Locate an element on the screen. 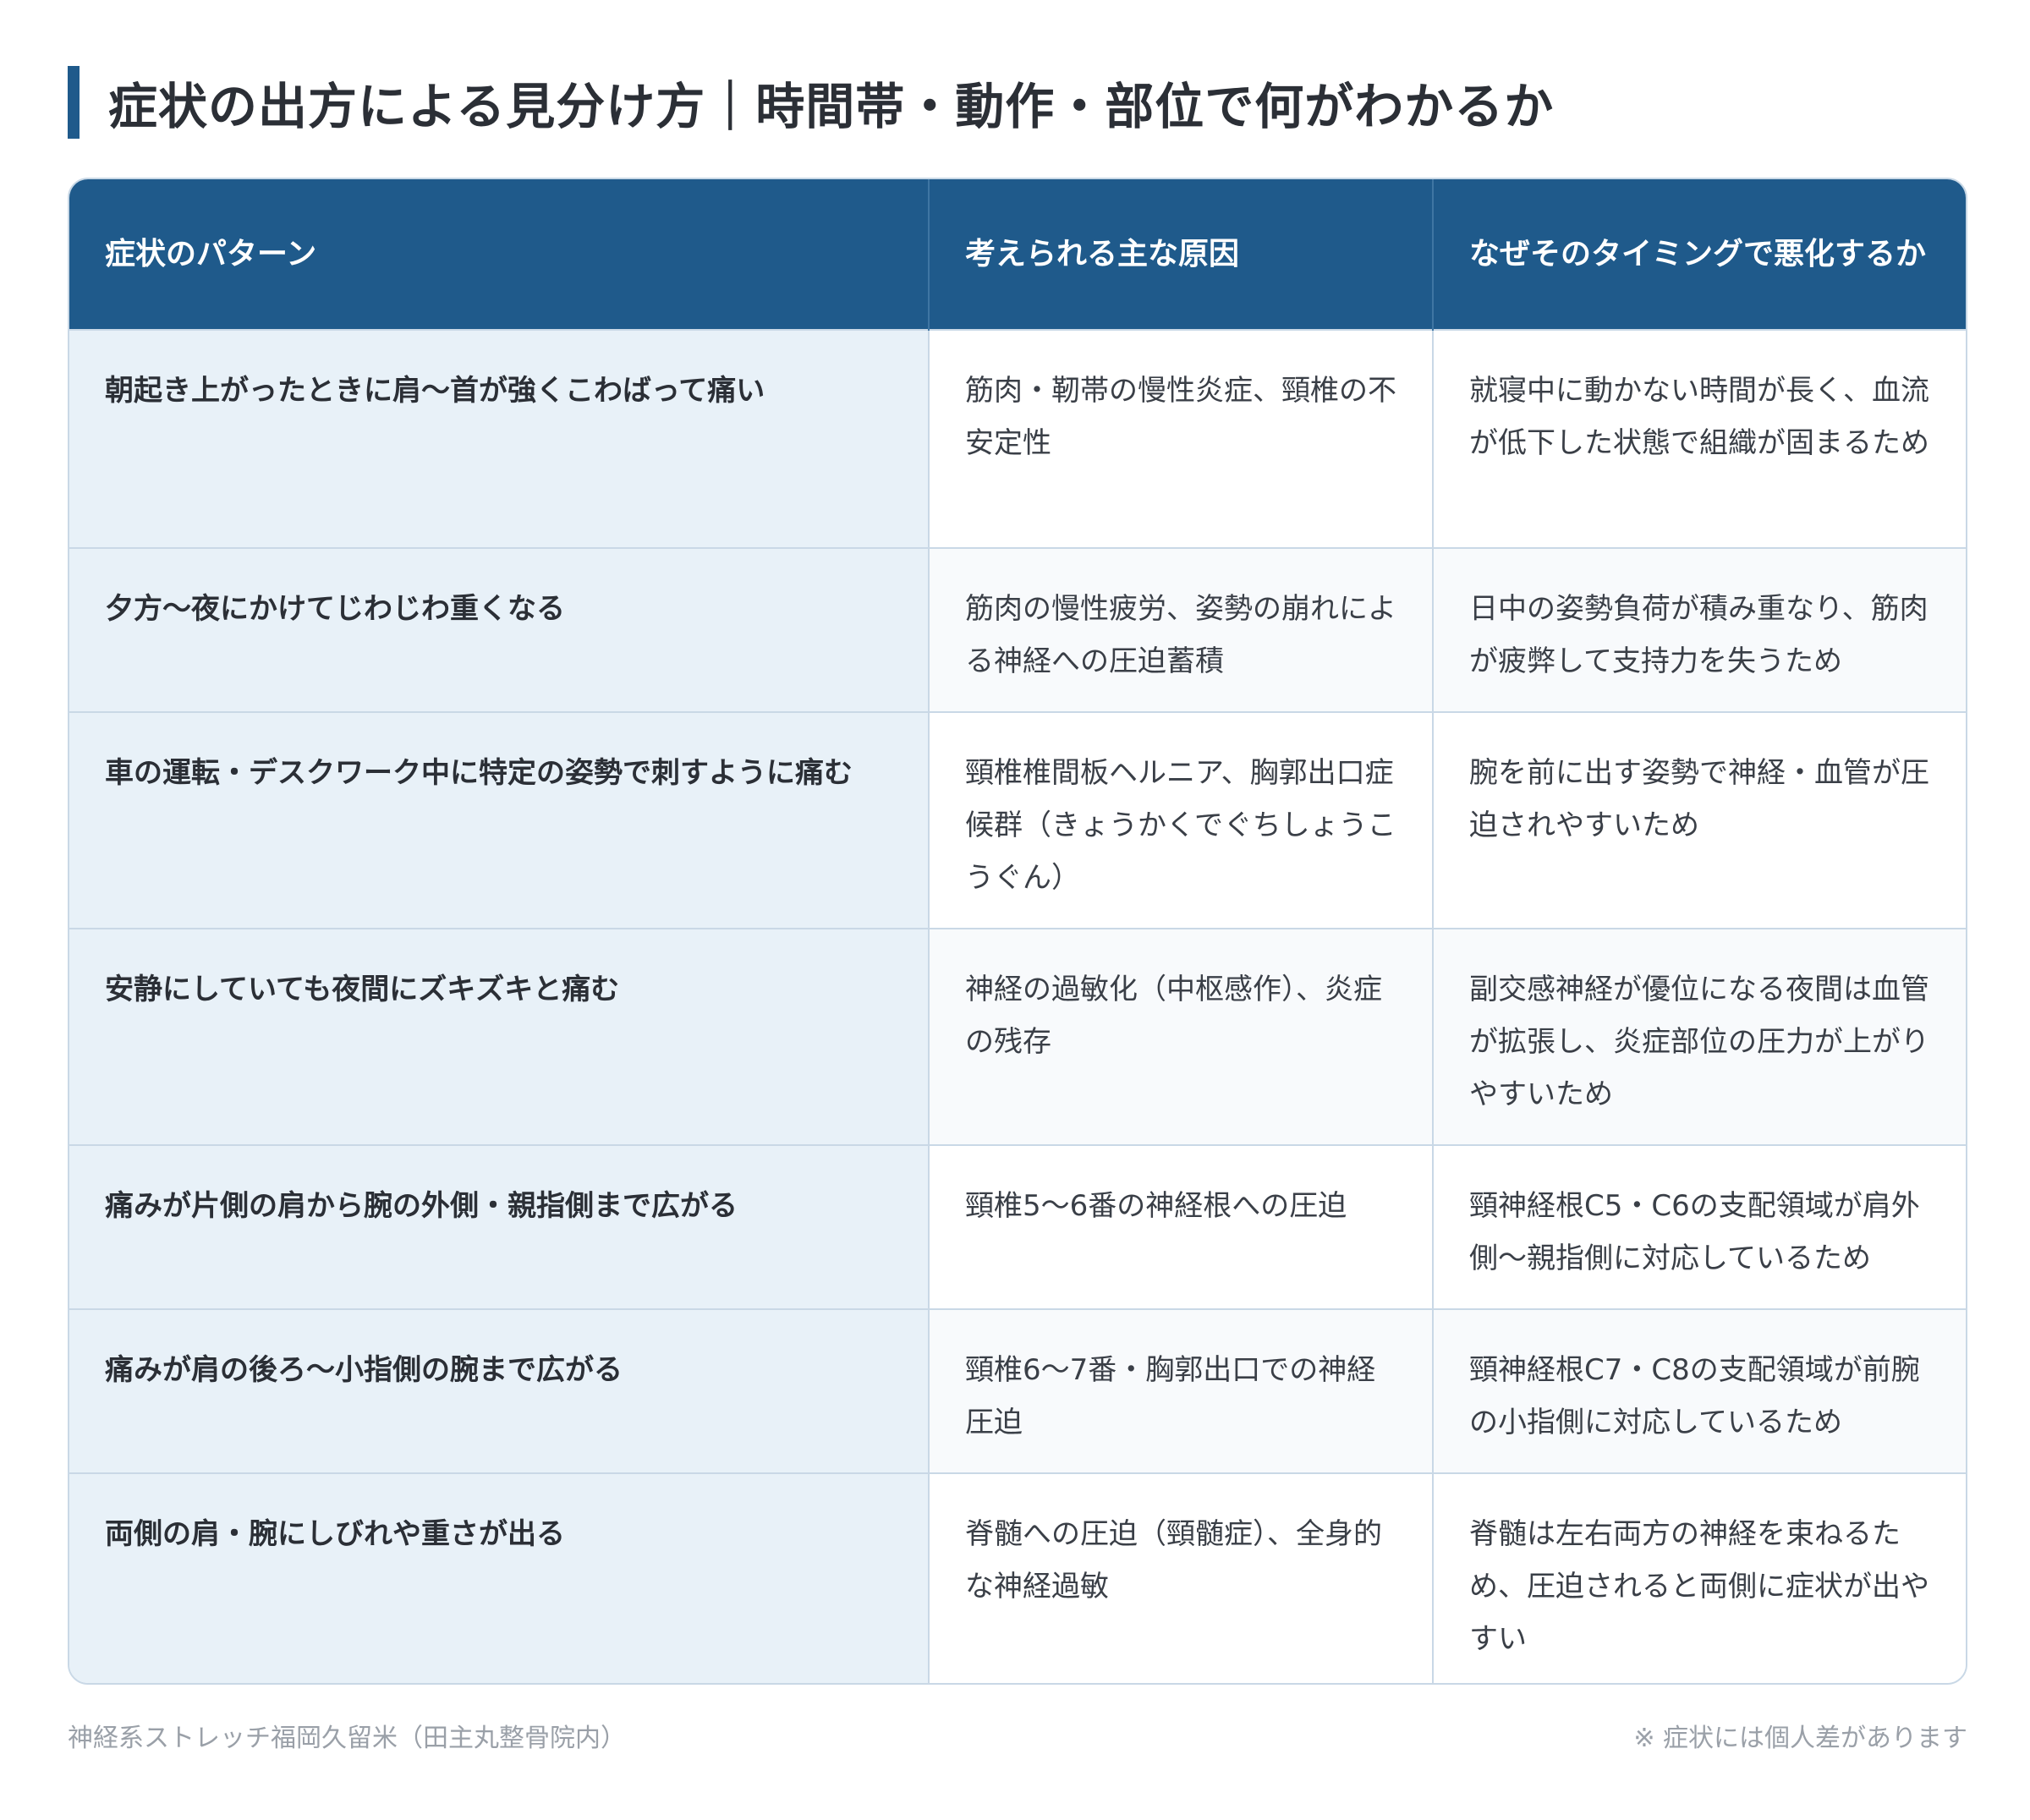  pattern-cell: 夕方〜夜にかけてじわじわ重くなる is located at coordinates (499, 629).